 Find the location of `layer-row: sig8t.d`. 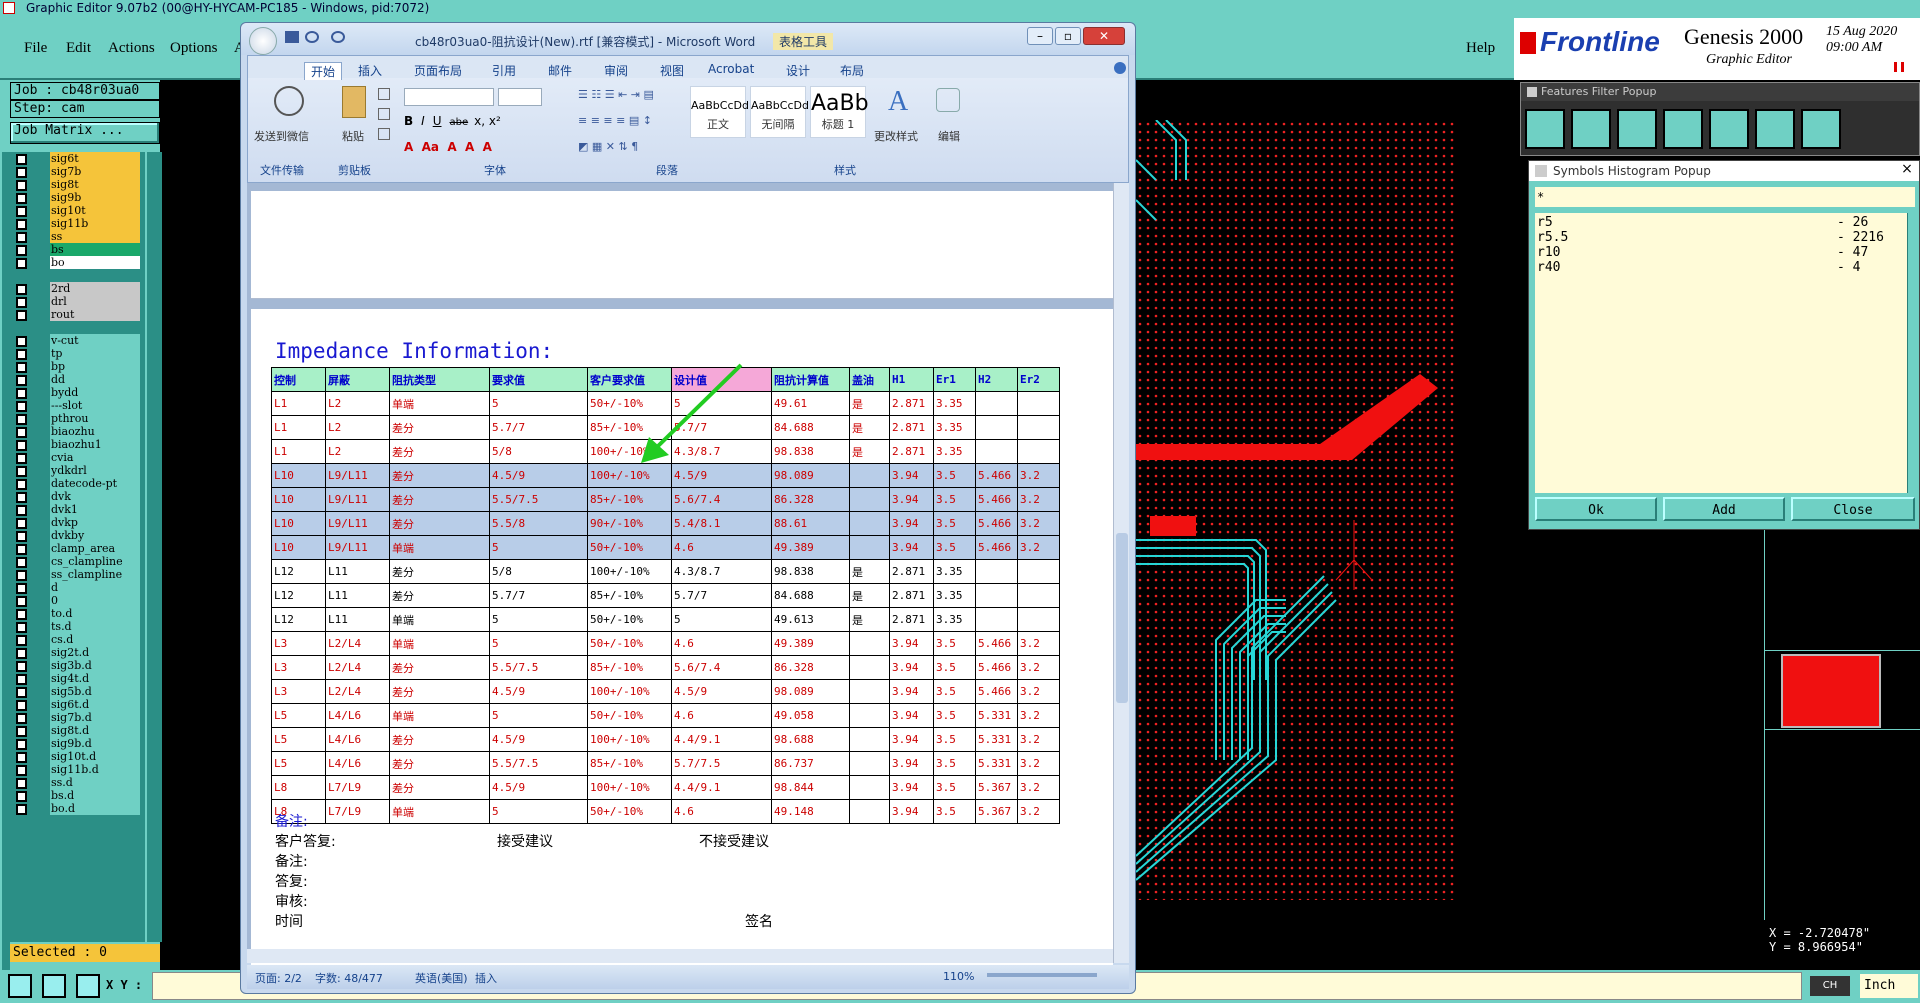

layer-row: sig8t.d is located at coordinates (85, 731).